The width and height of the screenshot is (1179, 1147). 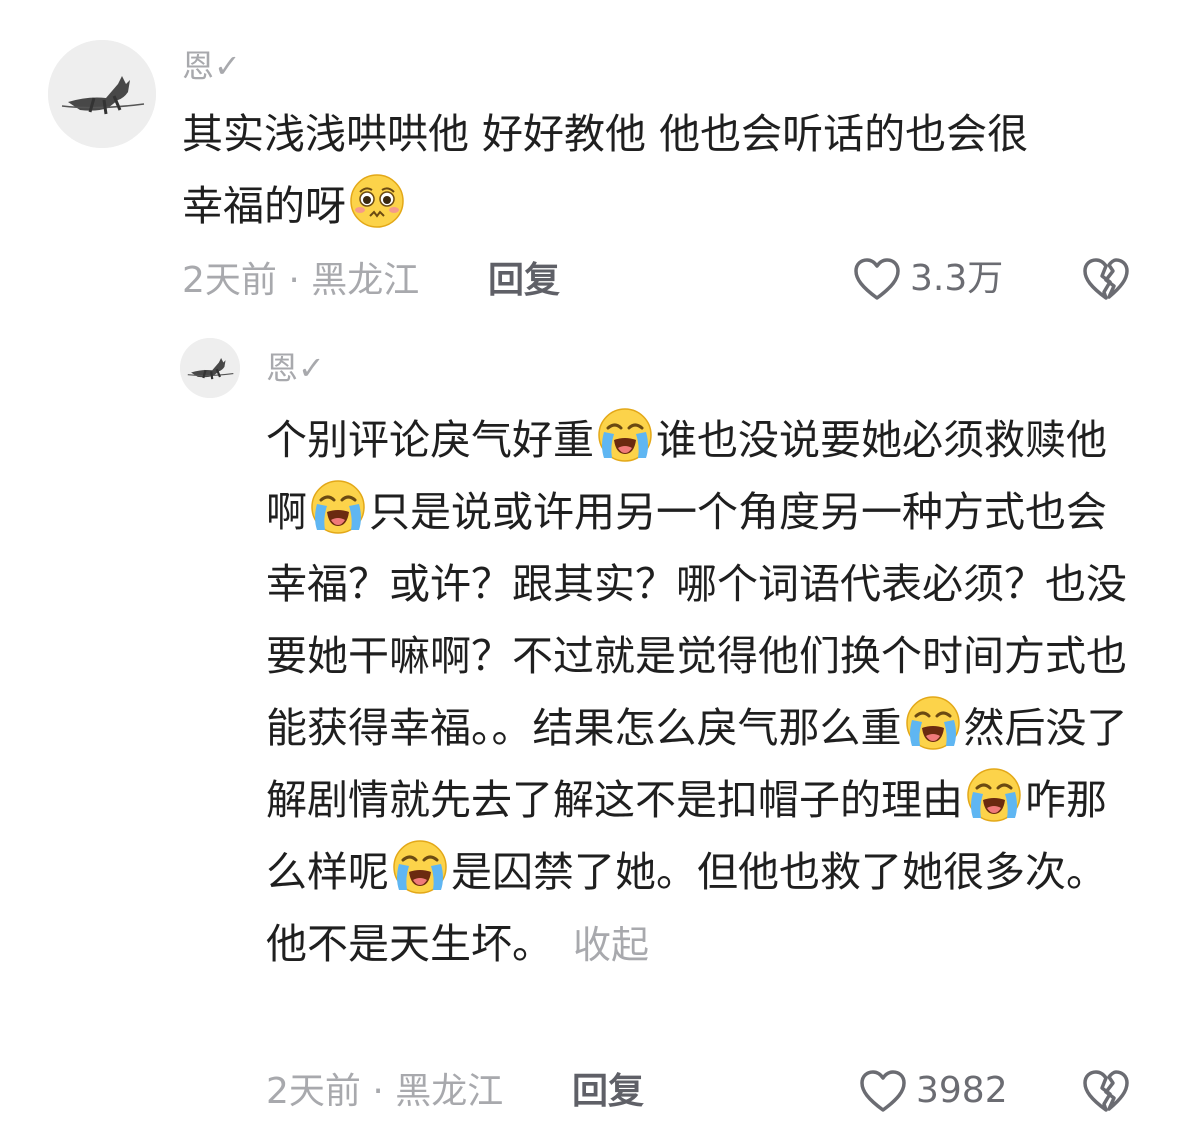 I want to click on like-button: 3.3万, so click(x=927, y=279).